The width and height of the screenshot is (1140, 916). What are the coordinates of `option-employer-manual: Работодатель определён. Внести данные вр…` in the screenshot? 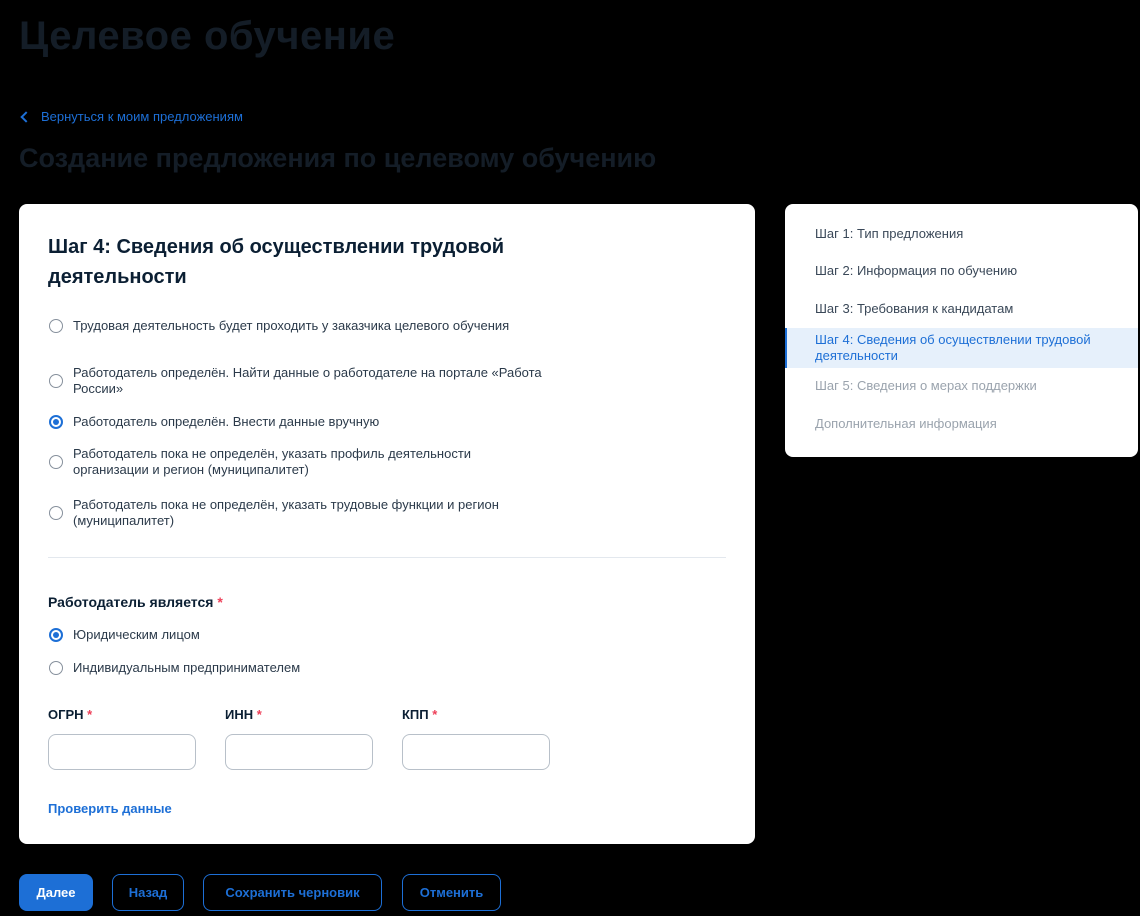 It's located at (299, 422).